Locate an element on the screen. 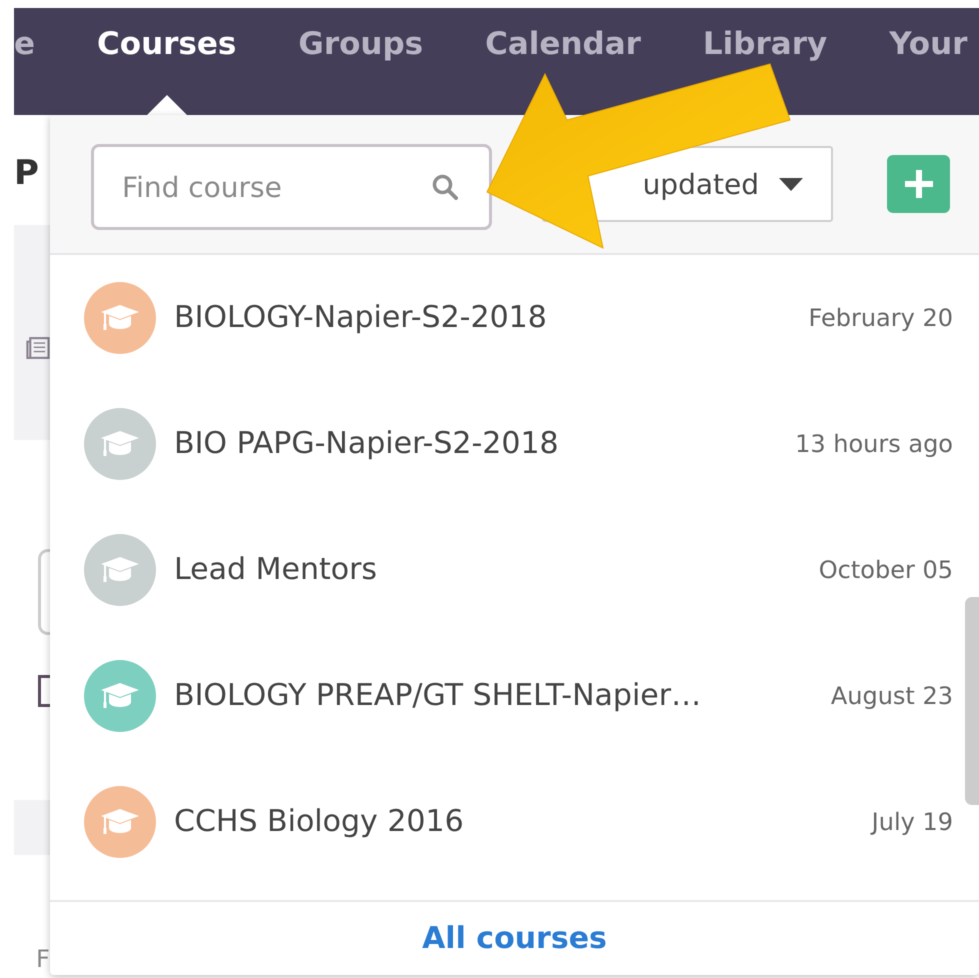  nav-tab: Your is located at coordinates (928, 44).